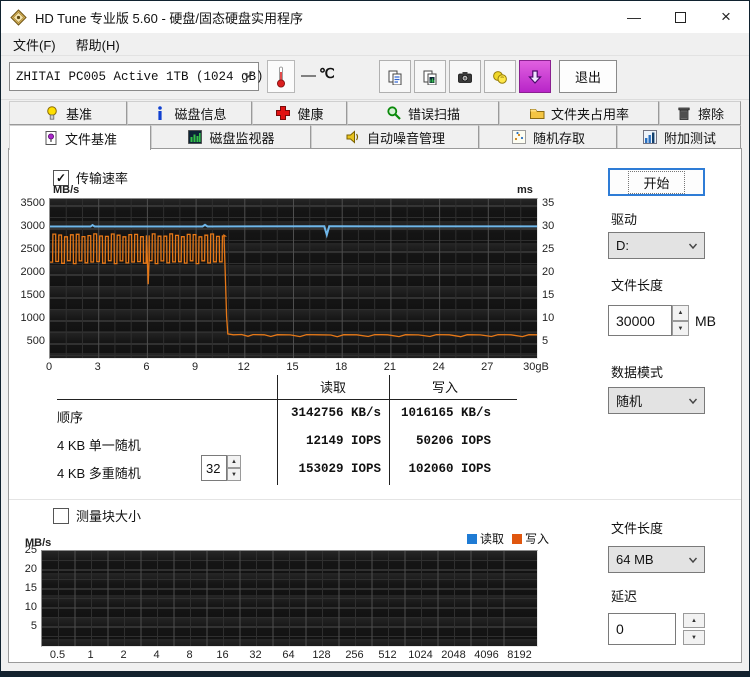 The width and height of the screenshot is (750, 677). Describe the element at coordinates (624, 596) in the screenshot. I see `delay-label: 延迟` at that location.